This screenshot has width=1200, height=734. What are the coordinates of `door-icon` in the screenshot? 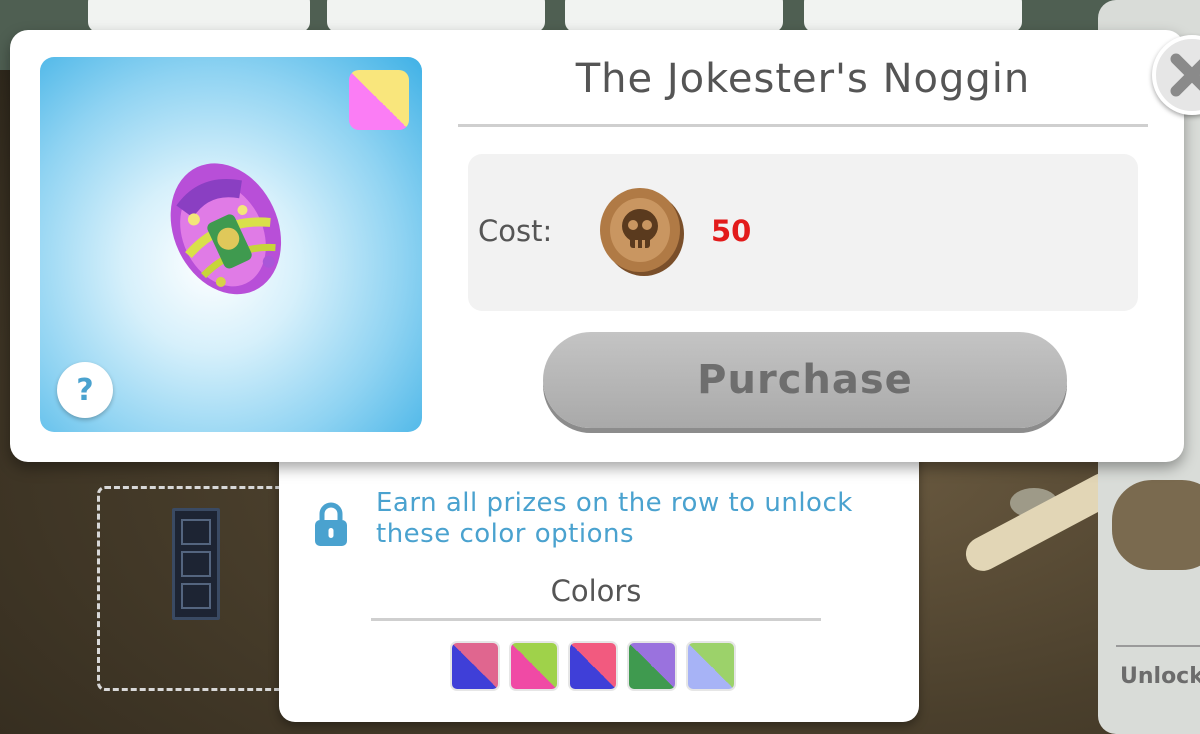 It's located at (196, 564).